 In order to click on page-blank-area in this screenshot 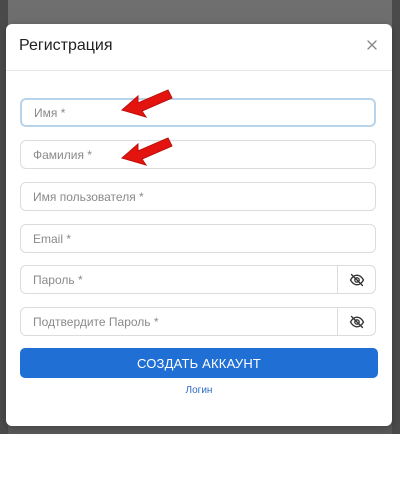, I will do `click(200, 467)`.